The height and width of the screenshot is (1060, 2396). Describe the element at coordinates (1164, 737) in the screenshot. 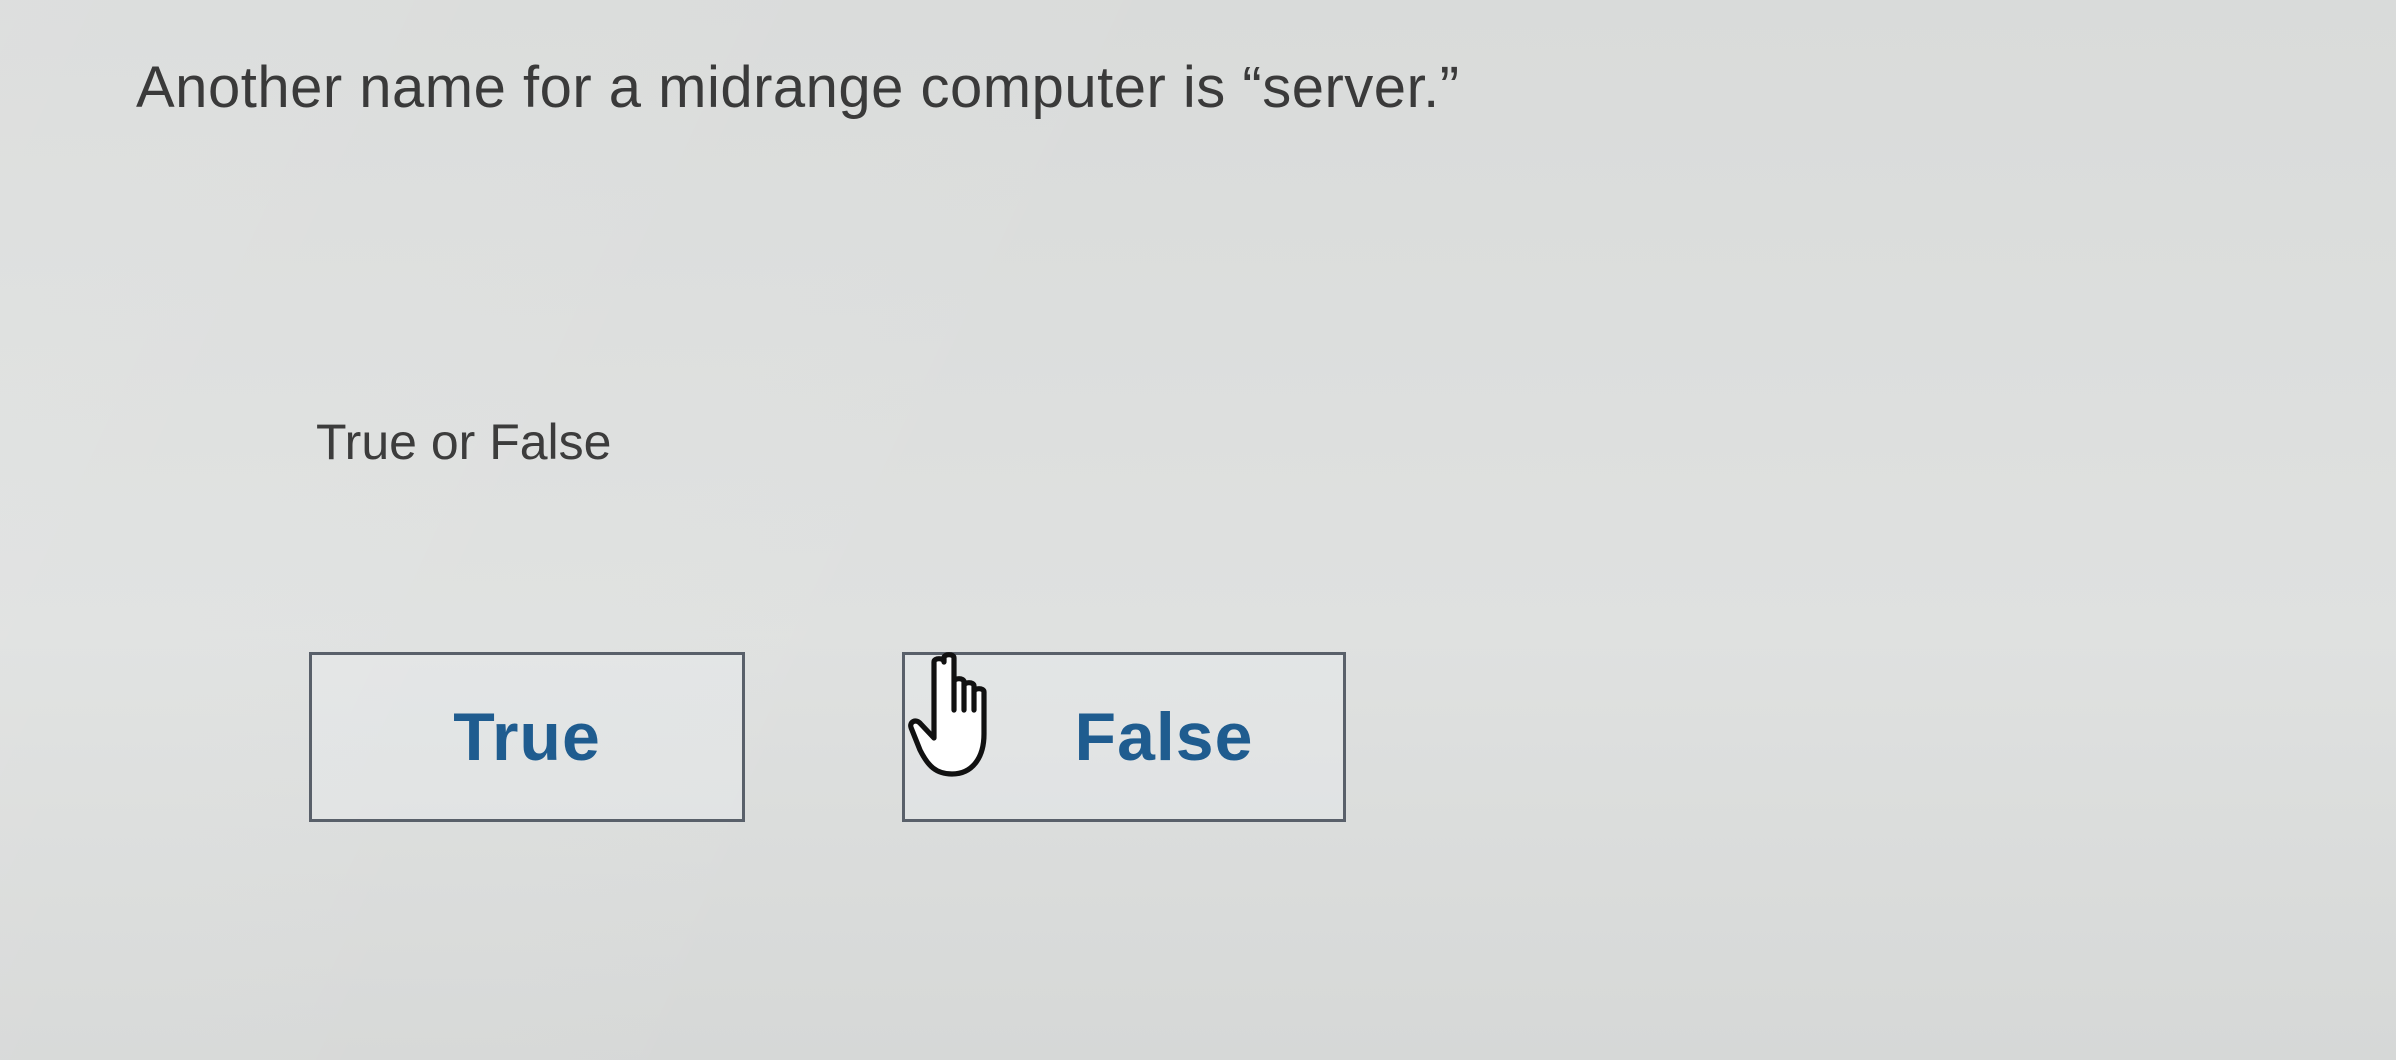

I see `false-button-label: False` at that location.